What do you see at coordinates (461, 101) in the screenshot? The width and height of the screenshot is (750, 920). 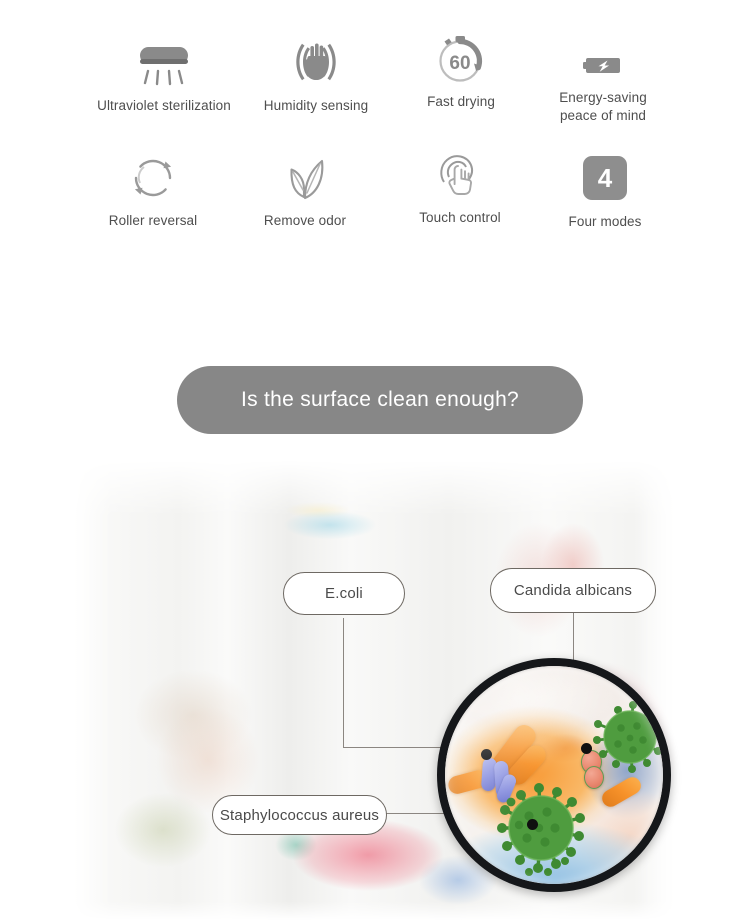 I see `feature-label: Fast drying` at bounding box center [461, 101].